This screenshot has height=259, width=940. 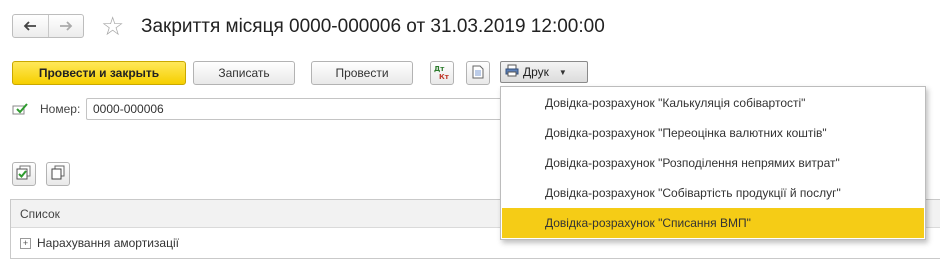 I want to click on table-row: + Нарахування амортизації, so click(x=99, y=243).